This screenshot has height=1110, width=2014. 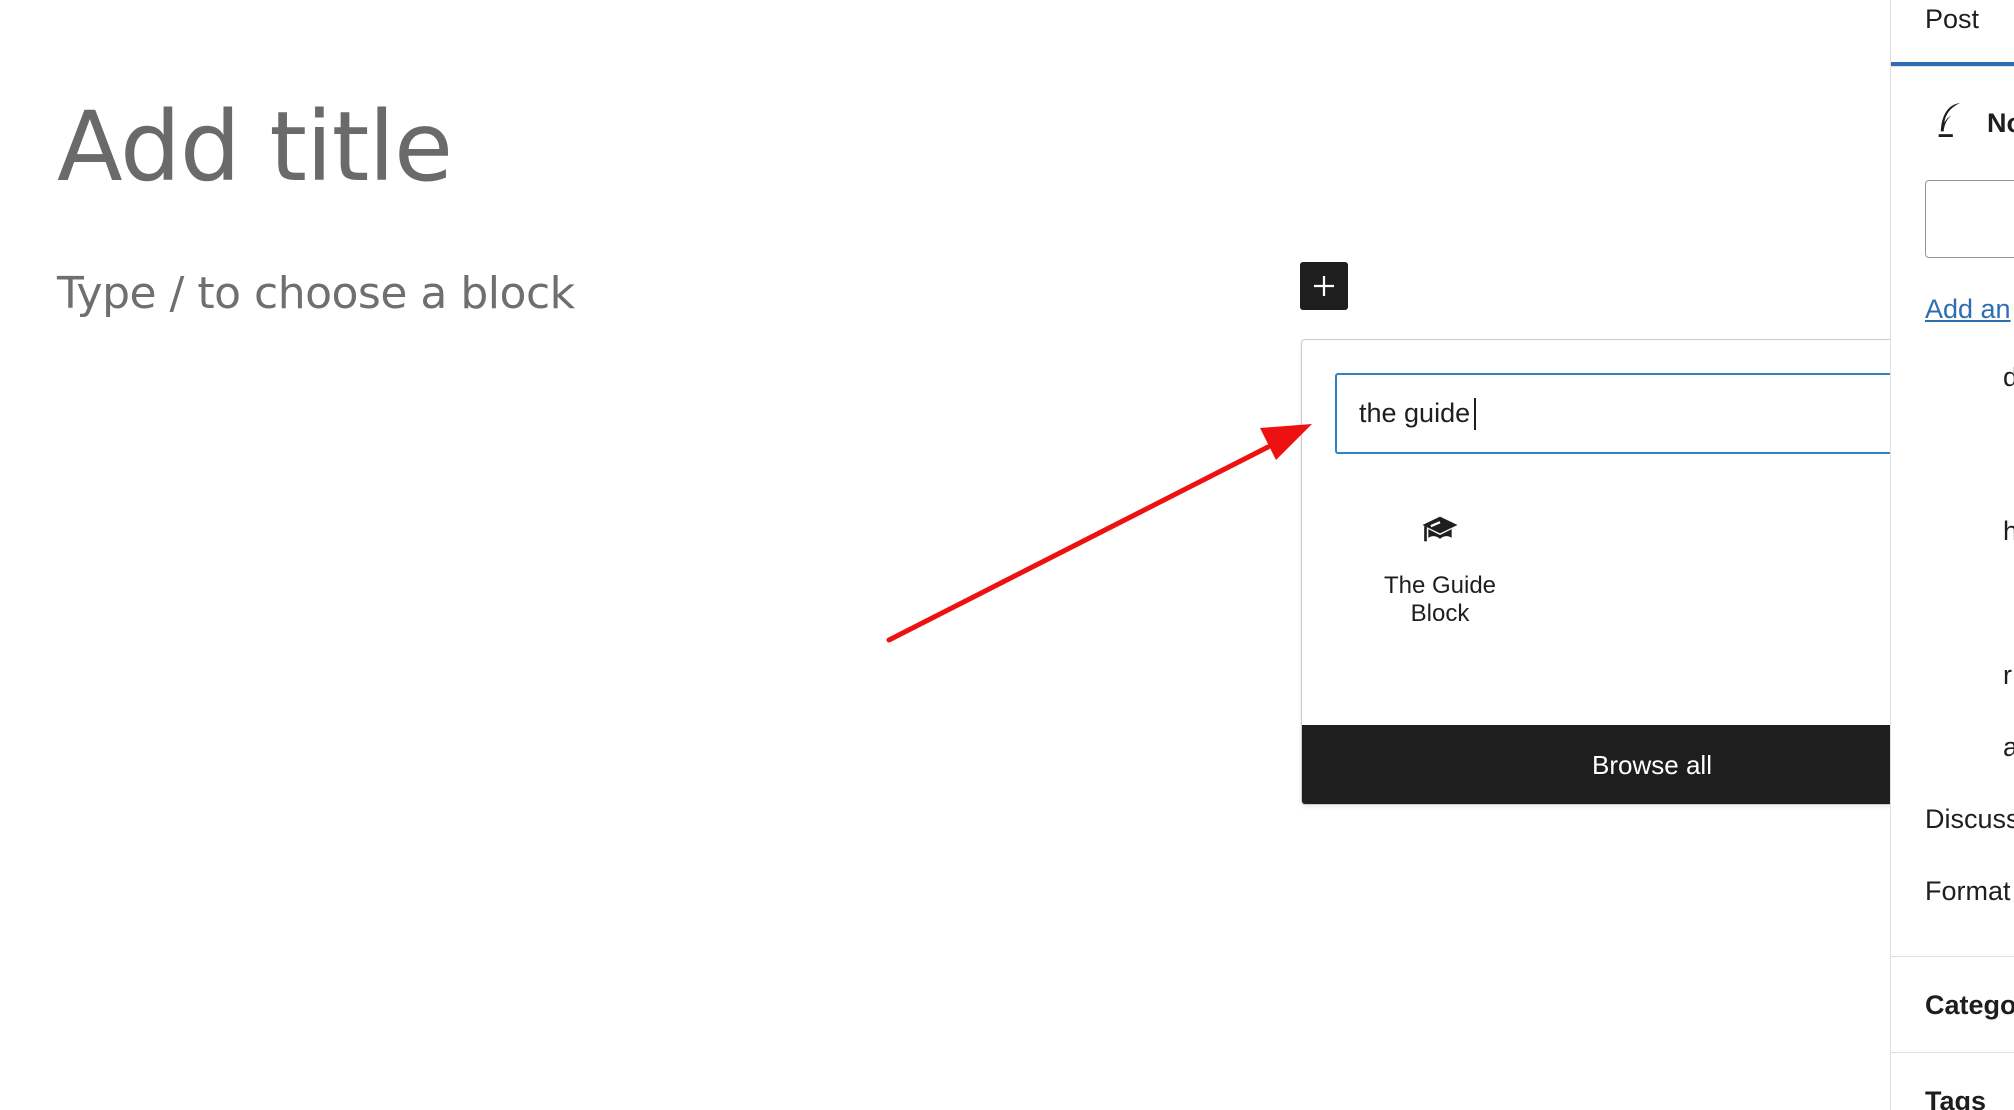 I want to click on sidebar-text-fragment: d, so click(x=2008, y=377).